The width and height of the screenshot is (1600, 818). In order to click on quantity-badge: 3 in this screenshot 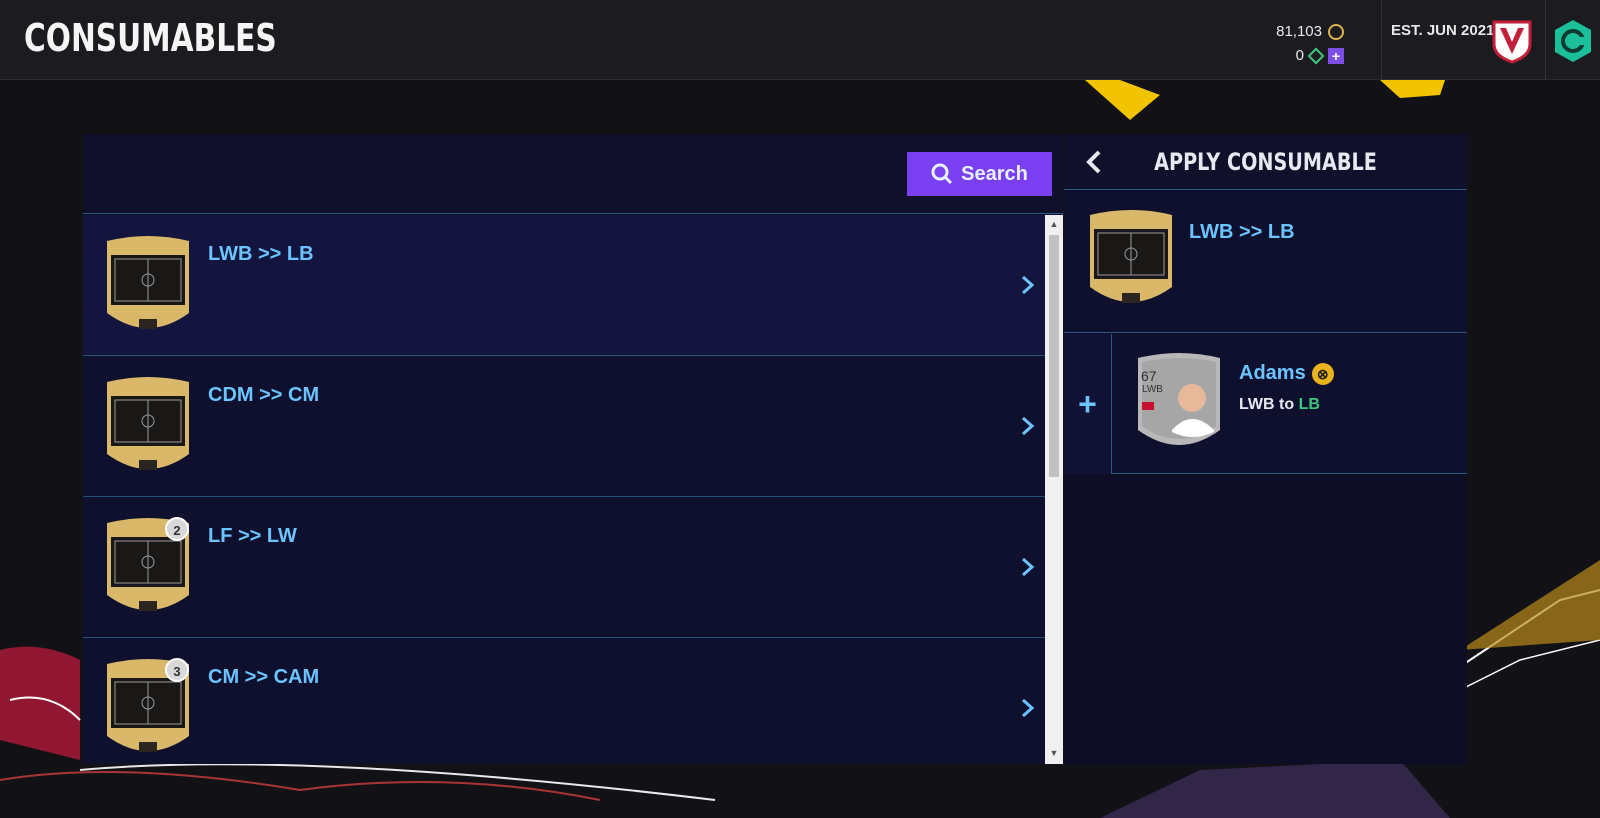, I will do `click(177, 670)`.